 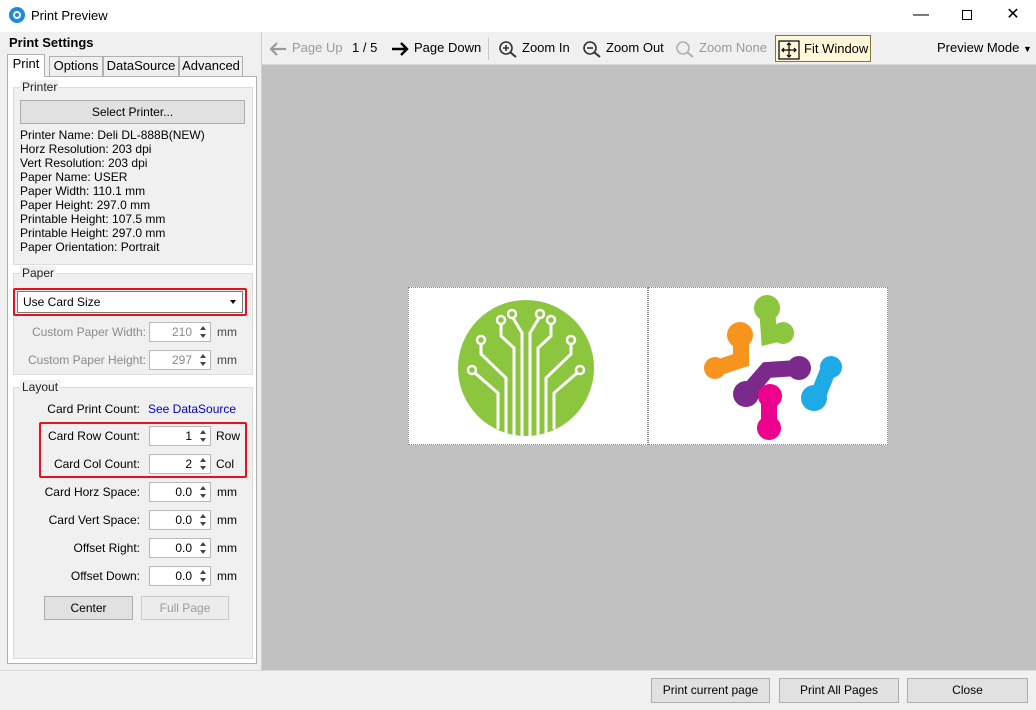 I want to click on preview-mode-menu: Preview Mode ▼, so click(x=984, y=49).